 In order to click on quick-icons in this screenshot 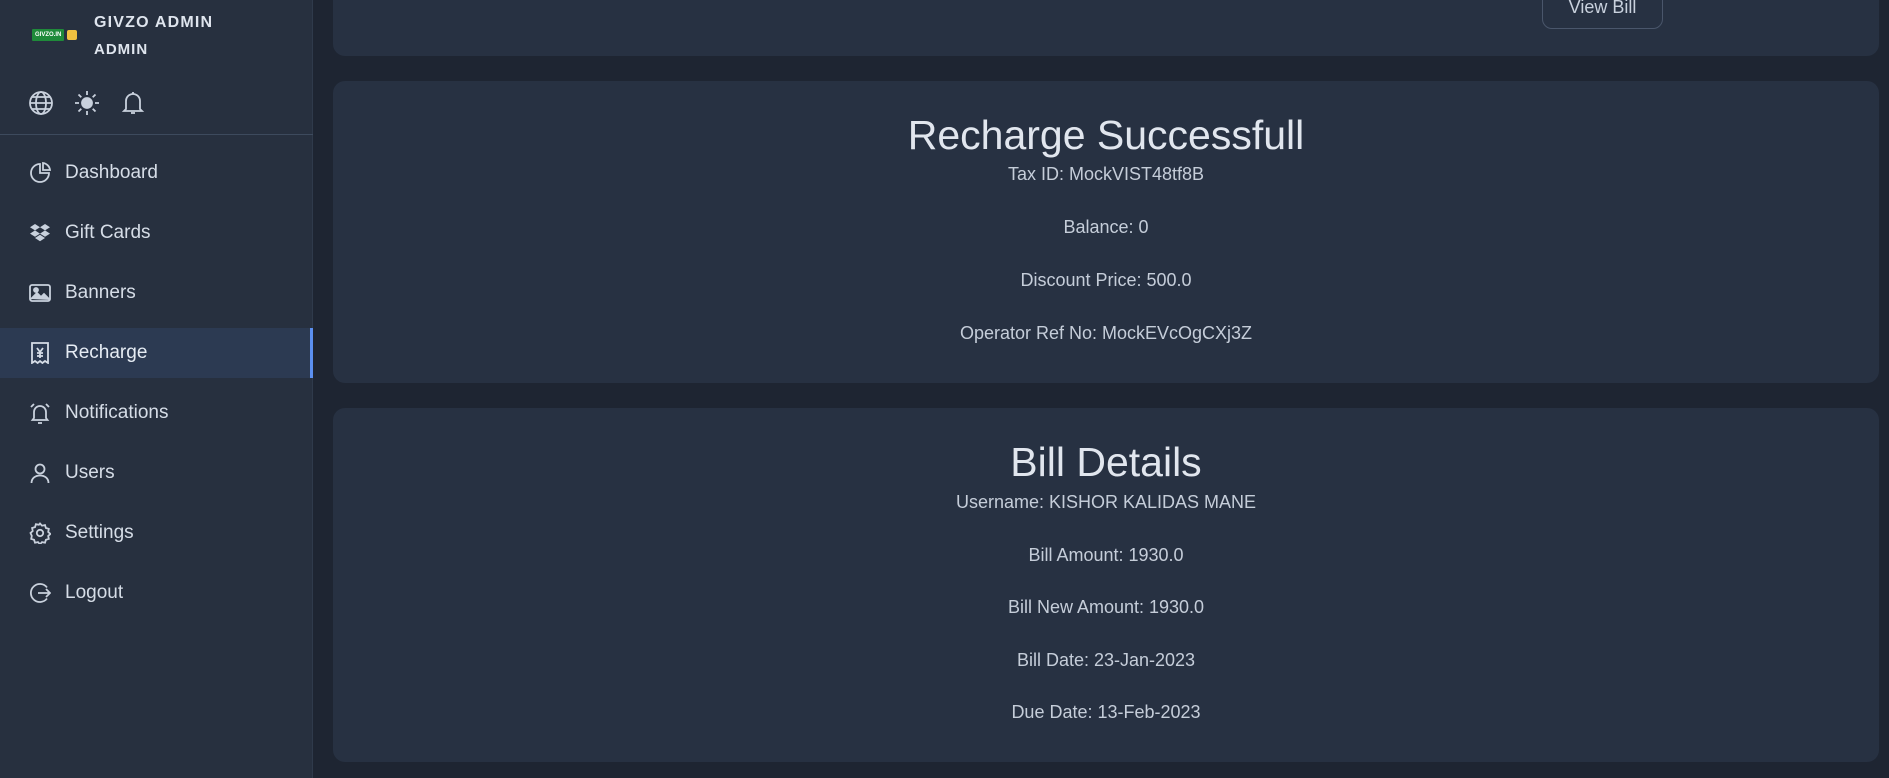, I will do `click(87, 103)`.